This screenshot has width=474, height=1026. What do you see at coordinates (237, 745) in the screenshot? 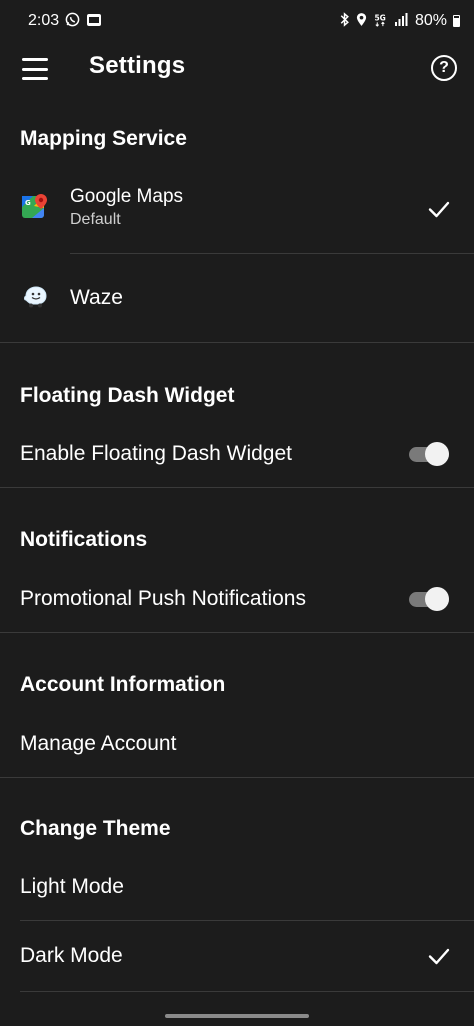
I see `setting-manage-account: Manage Account` at bounding box center [237, 745].